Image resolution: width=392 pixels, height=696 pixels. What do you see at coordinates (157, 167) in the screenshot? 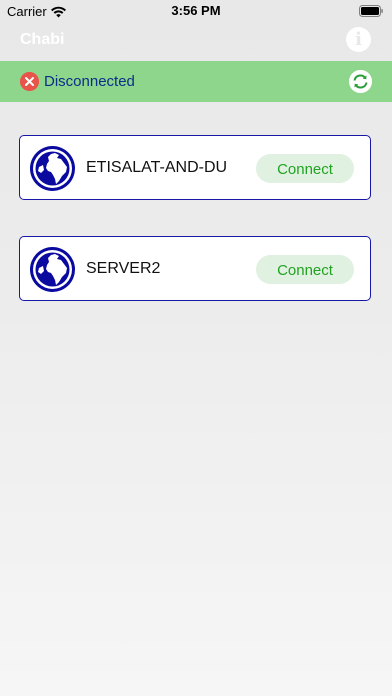
I see `server-name: ETISALAT-AND-DU` at bounding box center [157, 167].